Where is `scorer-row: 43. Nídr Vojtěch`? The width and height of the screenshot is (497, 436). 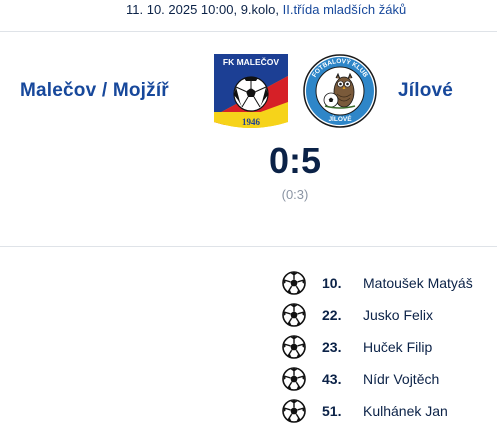 scorer-row: 43. Nídr Vojtěch is located at coordinates (389, 380).